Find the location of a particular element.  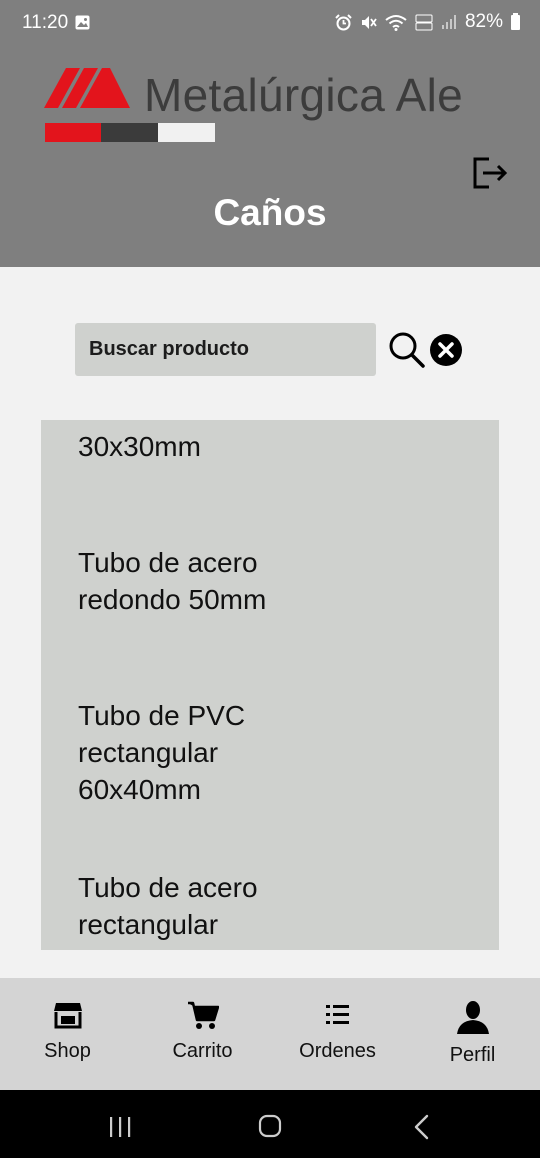

product-name: 30x30mm is located at coordinates (139, 446).